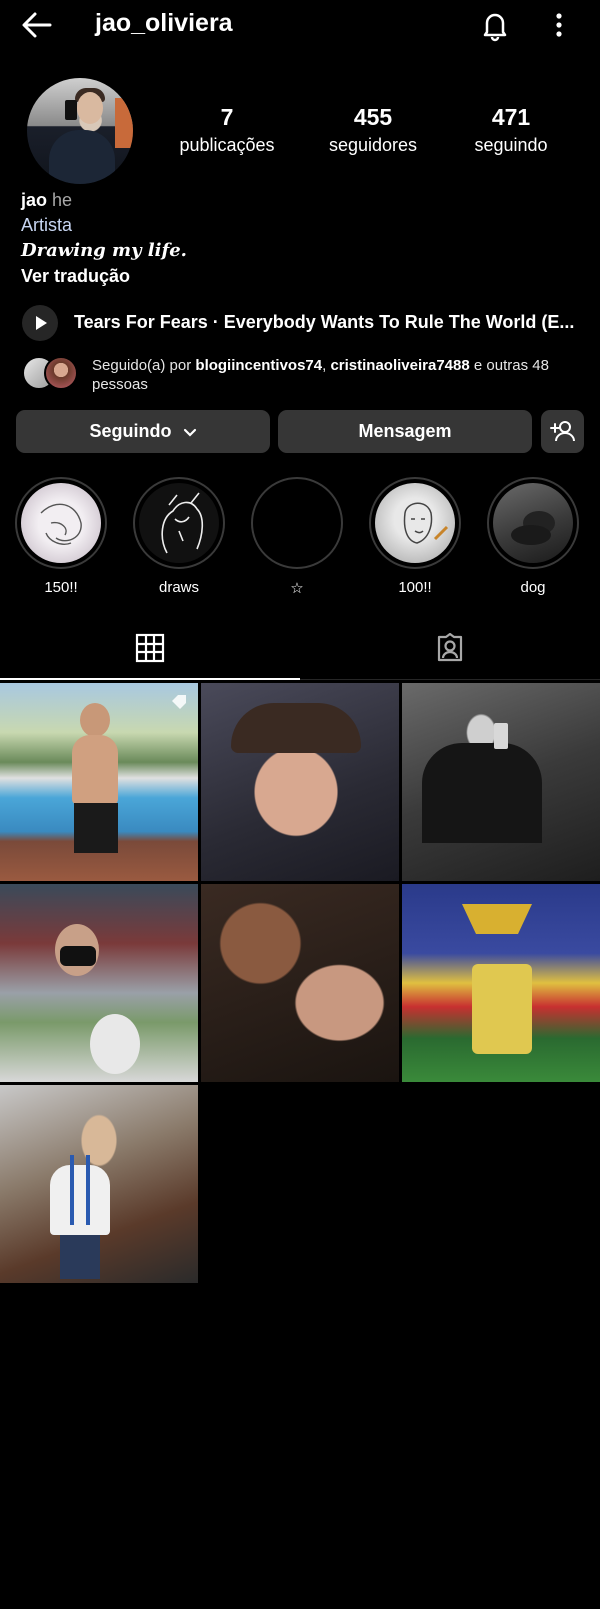 The height and width of the screenshot is (1609, 600). I want to click on profile-tabs, so click(300, 650).